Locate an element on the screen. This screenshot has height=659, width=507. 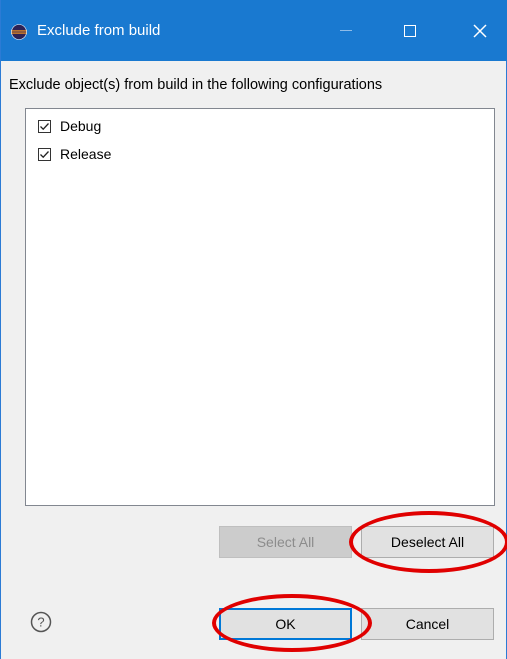
debug-checkbox is located at coordinates (44, 126).